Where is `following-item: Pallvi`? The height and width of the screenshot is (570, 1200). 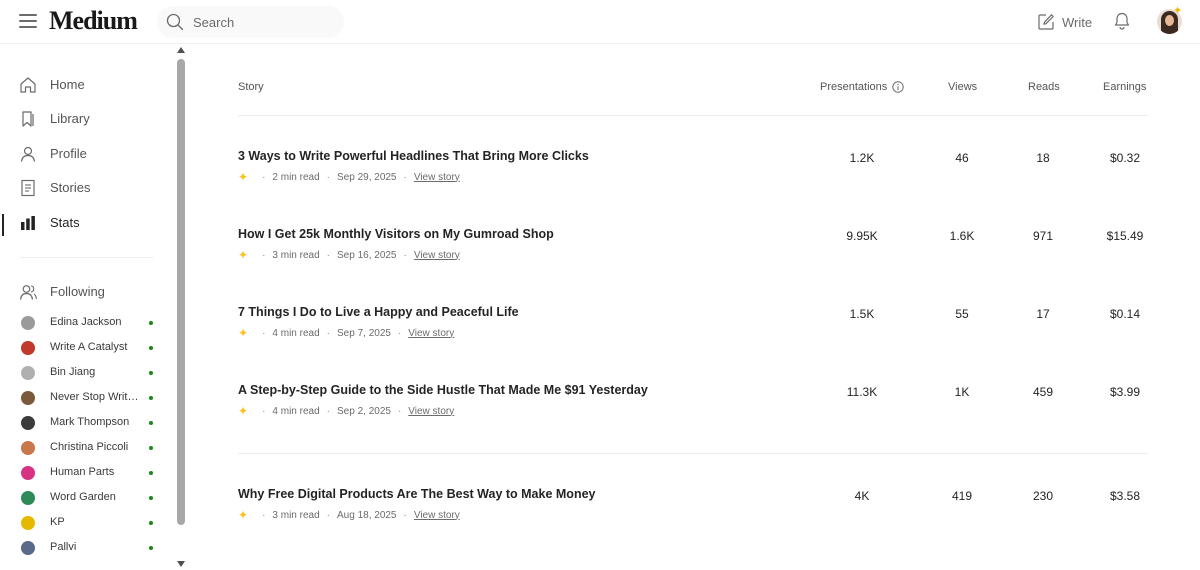
following-item: Pallvi is located at coordinates (82, 548).